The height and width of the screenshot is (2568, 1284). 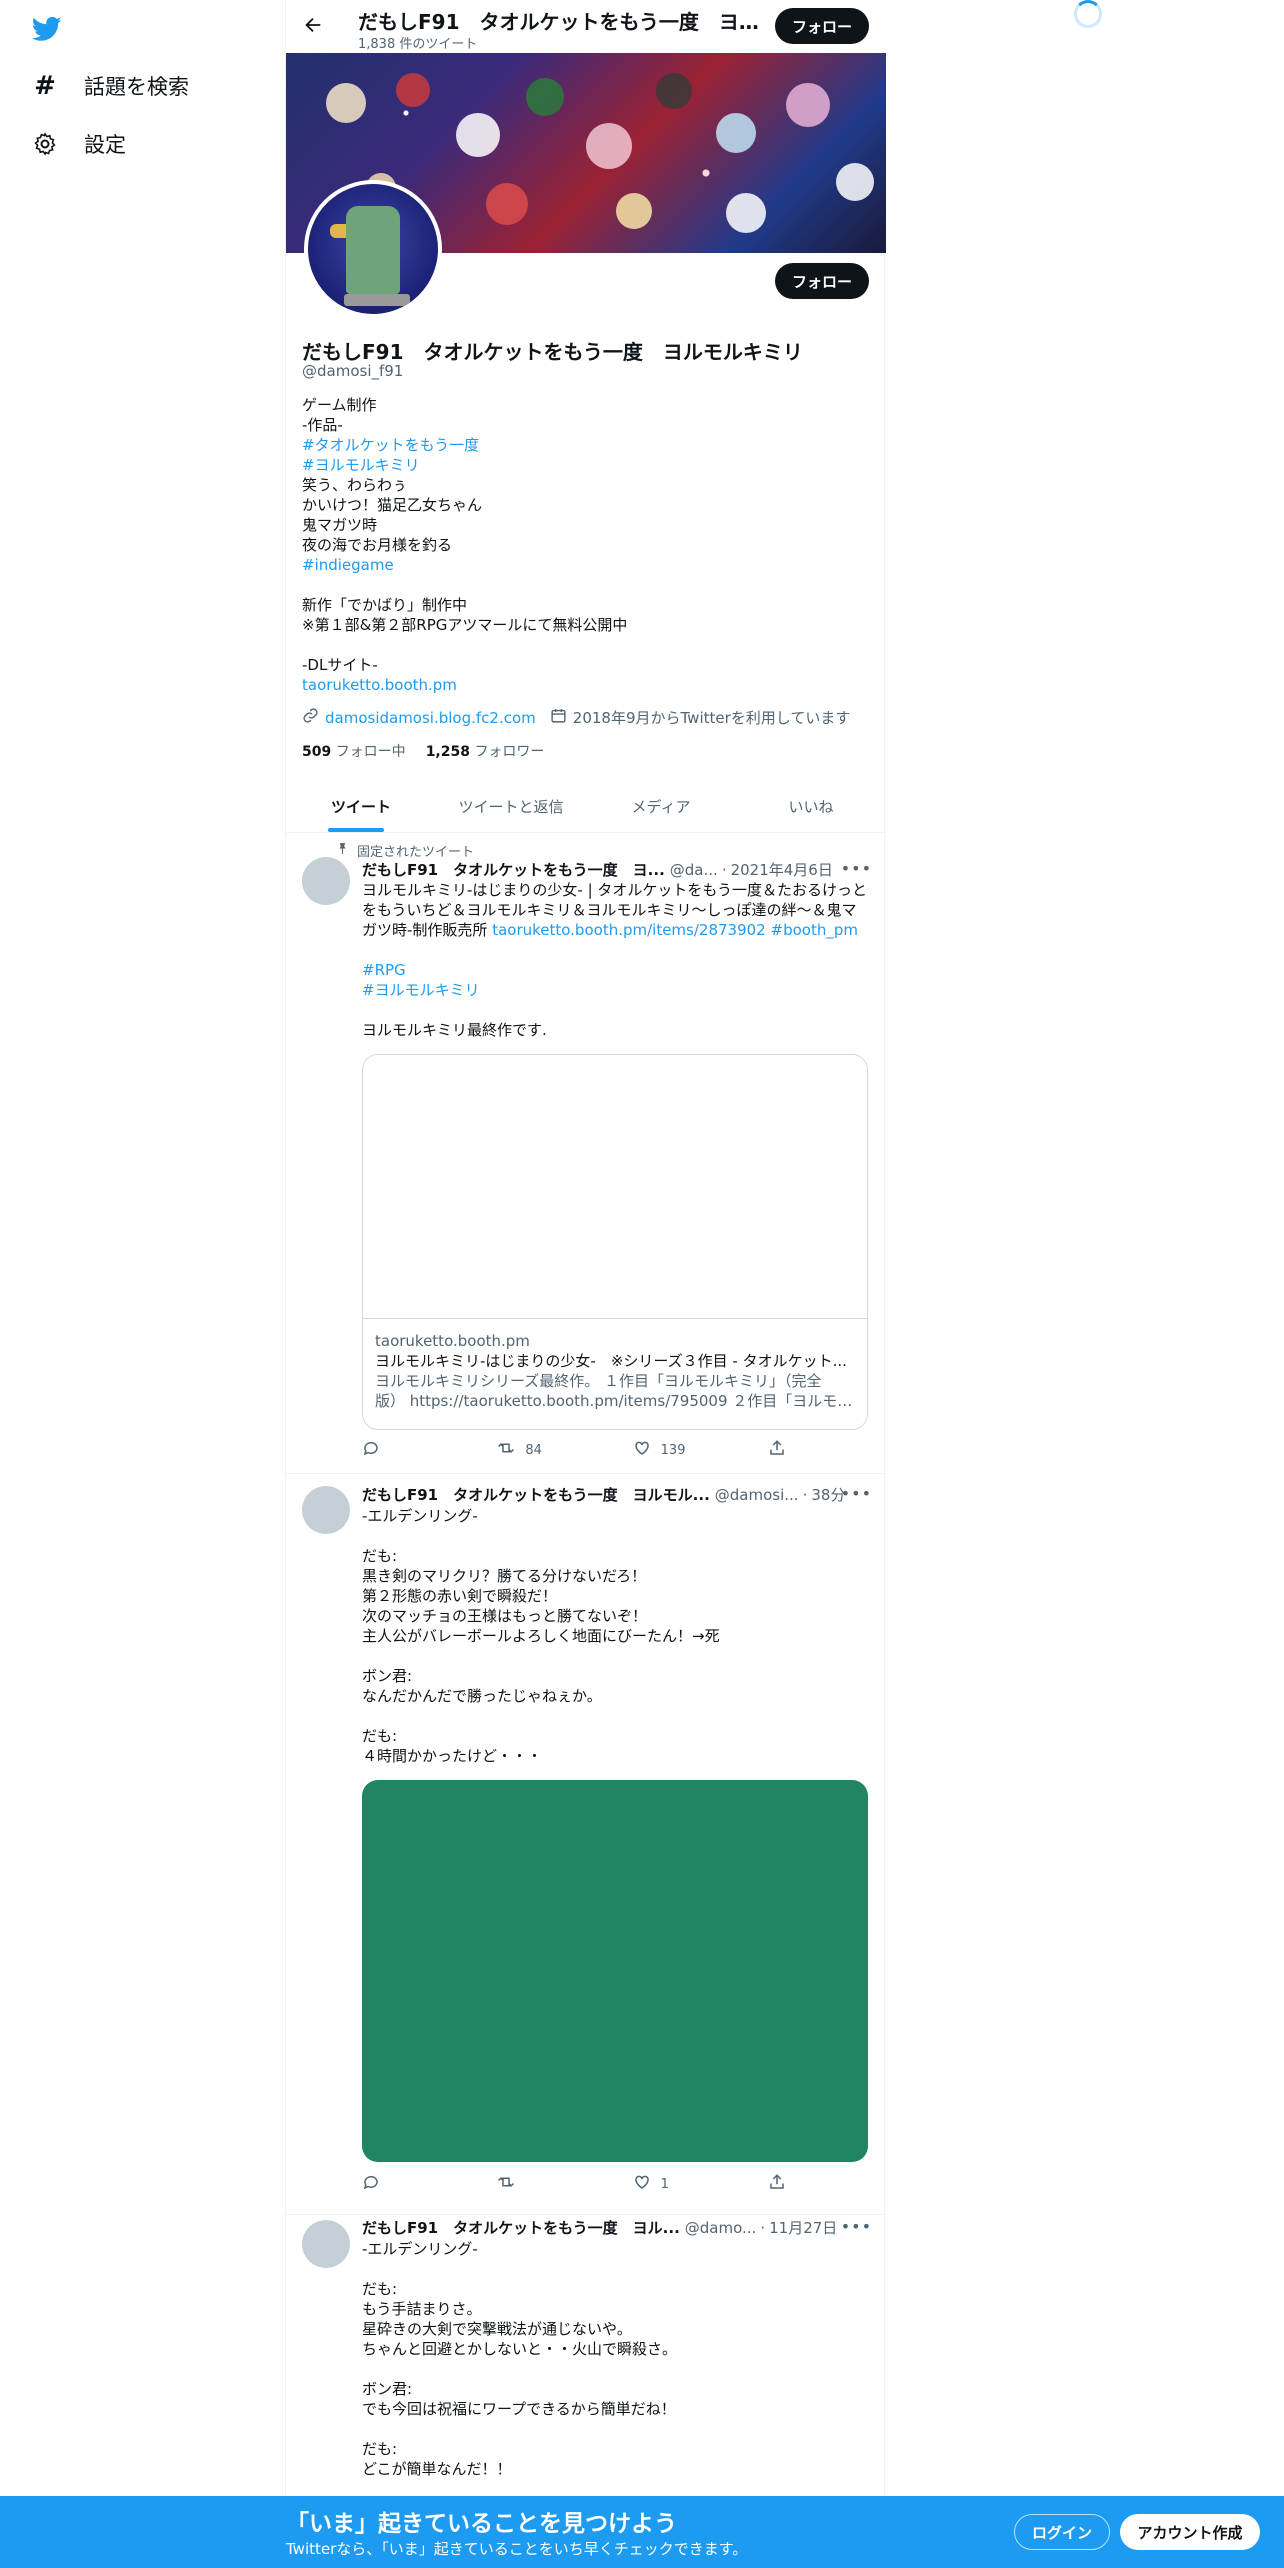 I want to click on link-card-image, so click(x=615, y=1187).